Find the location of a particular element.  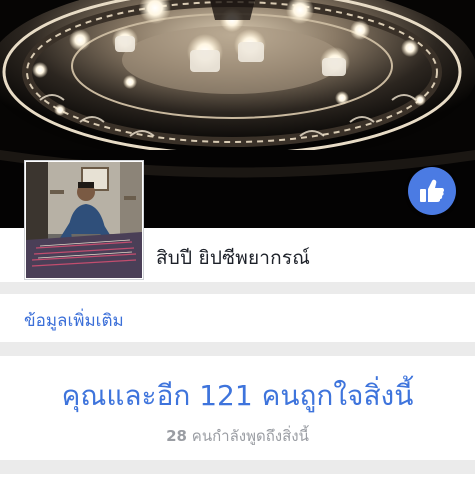

next-card is located at coordinates (237, 479).